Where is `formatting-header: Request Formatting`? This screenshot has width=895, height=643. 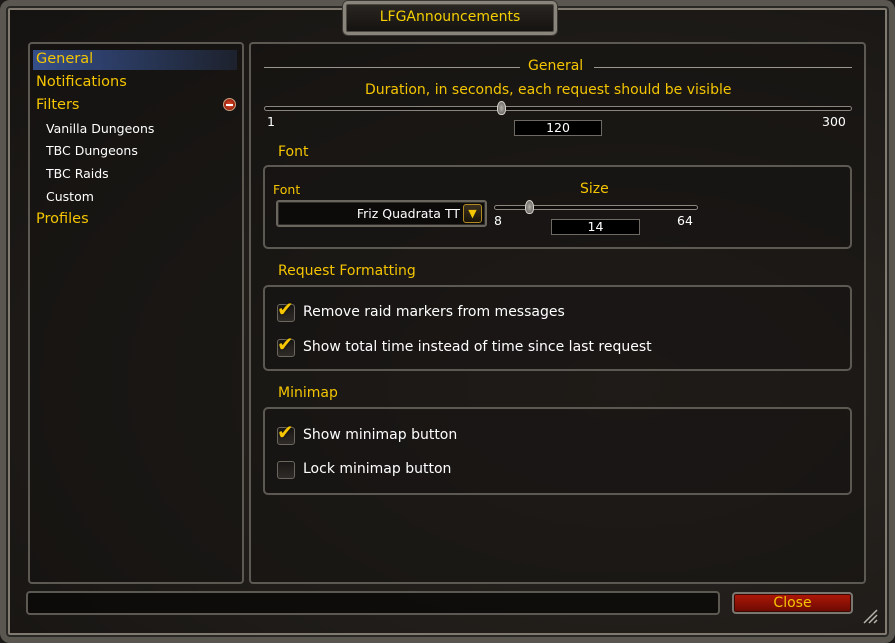 formatting-header: Request Formatting is located at coordinates (347, 271).